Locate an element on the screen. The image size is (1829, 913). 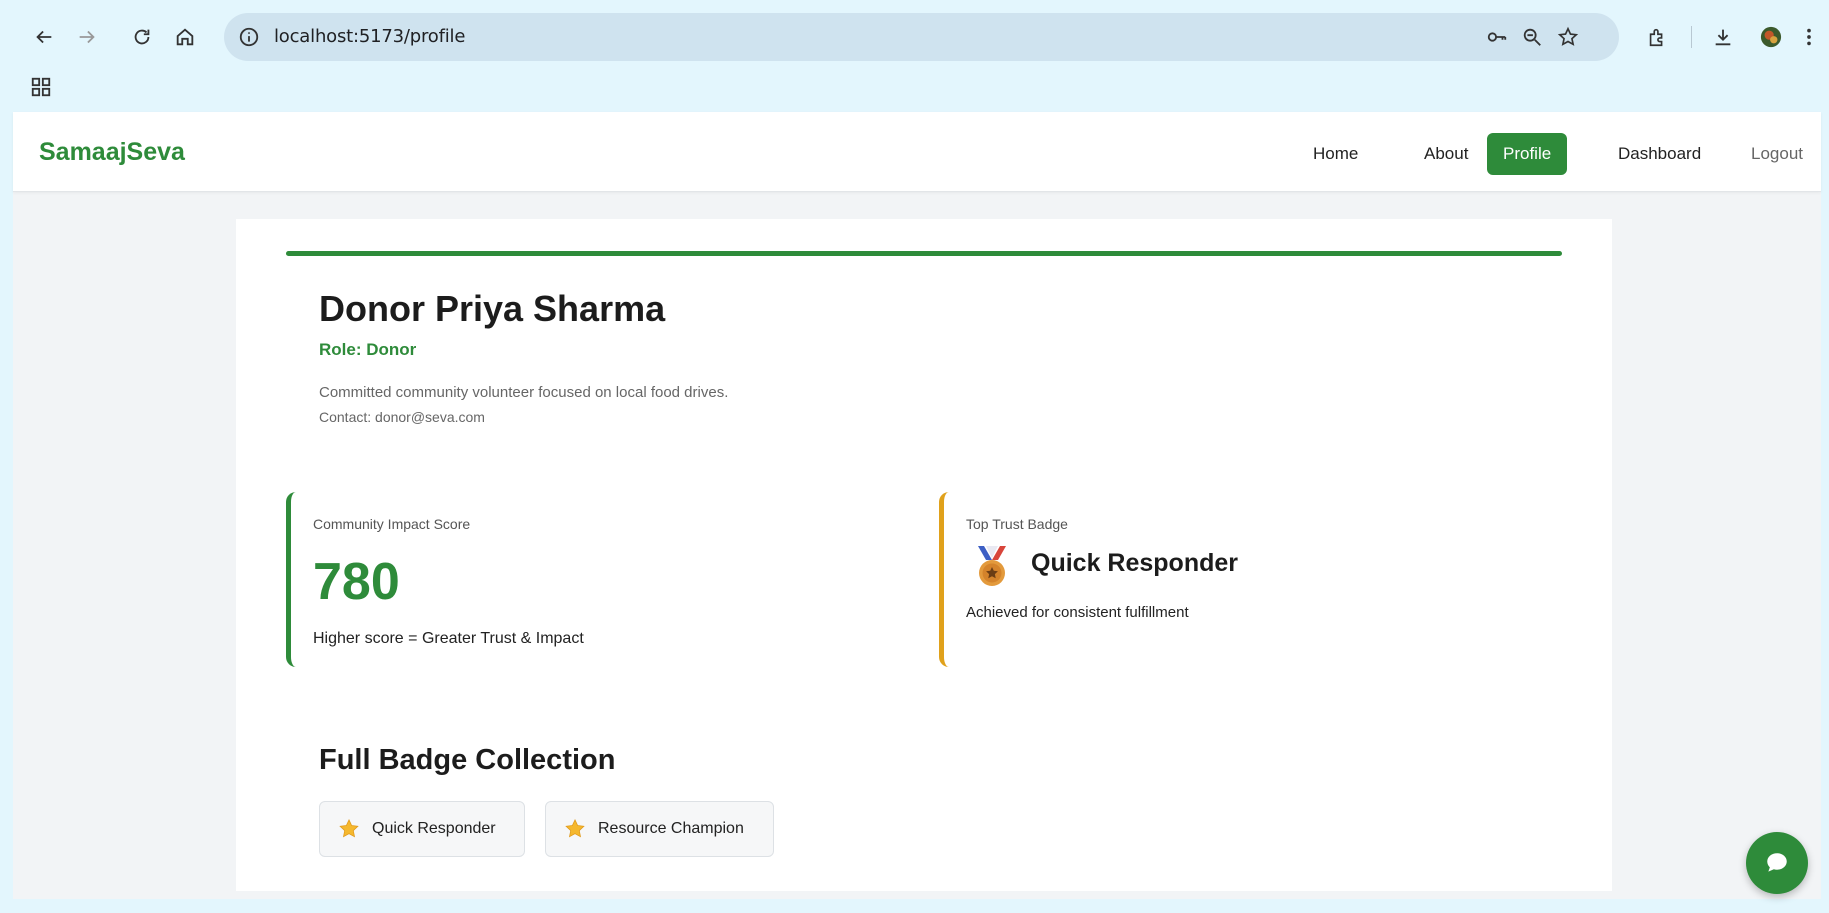
info-icon is located at coordinates (249, 37).